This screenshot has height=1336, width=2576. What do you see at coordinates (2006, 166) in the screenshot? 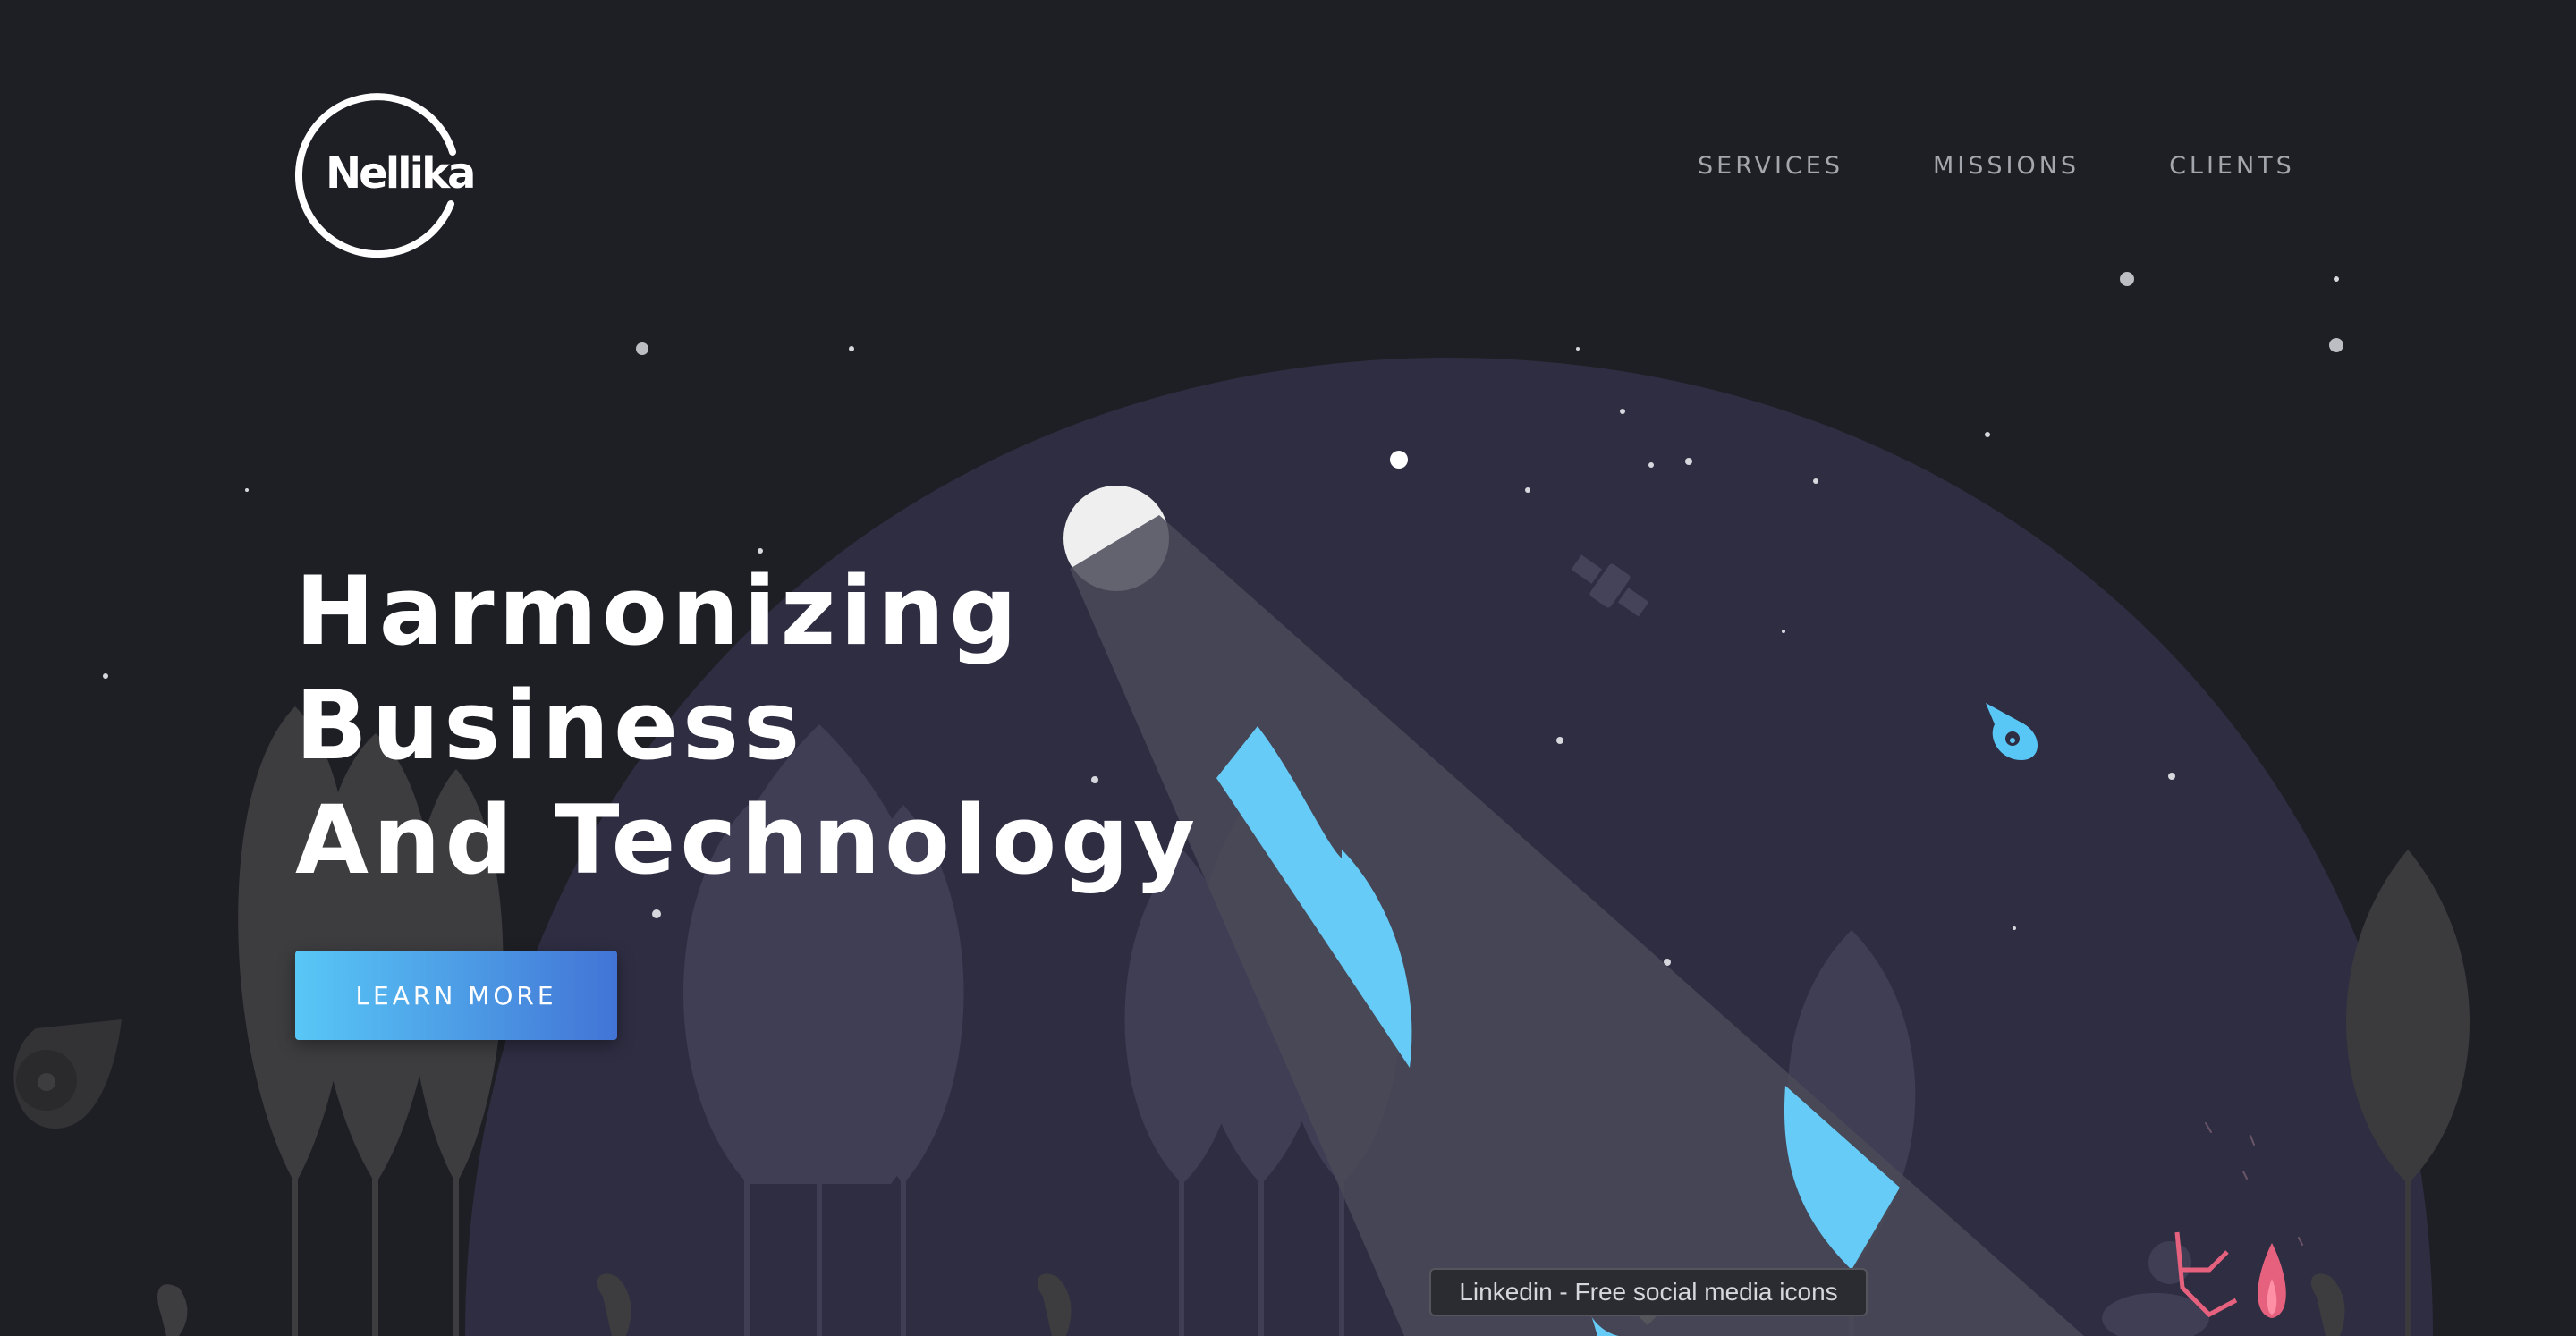
I see `nav-item-missions: MISSIONS` at bounding box center [2006, 166].